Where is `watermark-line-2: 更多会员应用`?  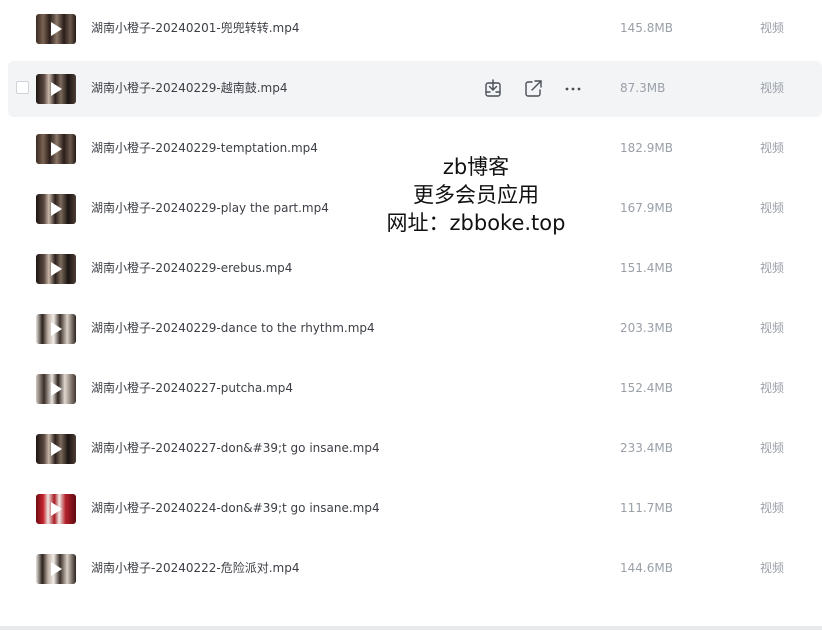 watermark-line-2: 更多会员应用 is located at coordinates (476, 195).